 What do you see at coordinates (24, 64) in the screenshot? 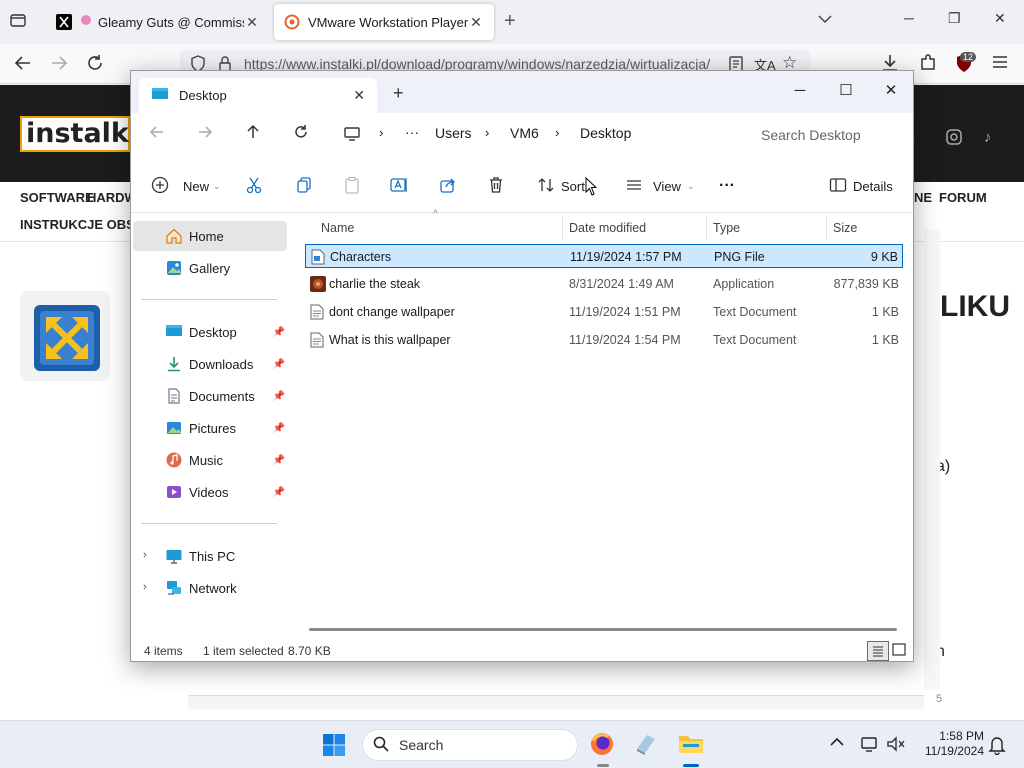
I see `back-icon` at bounding box center [24, 64].